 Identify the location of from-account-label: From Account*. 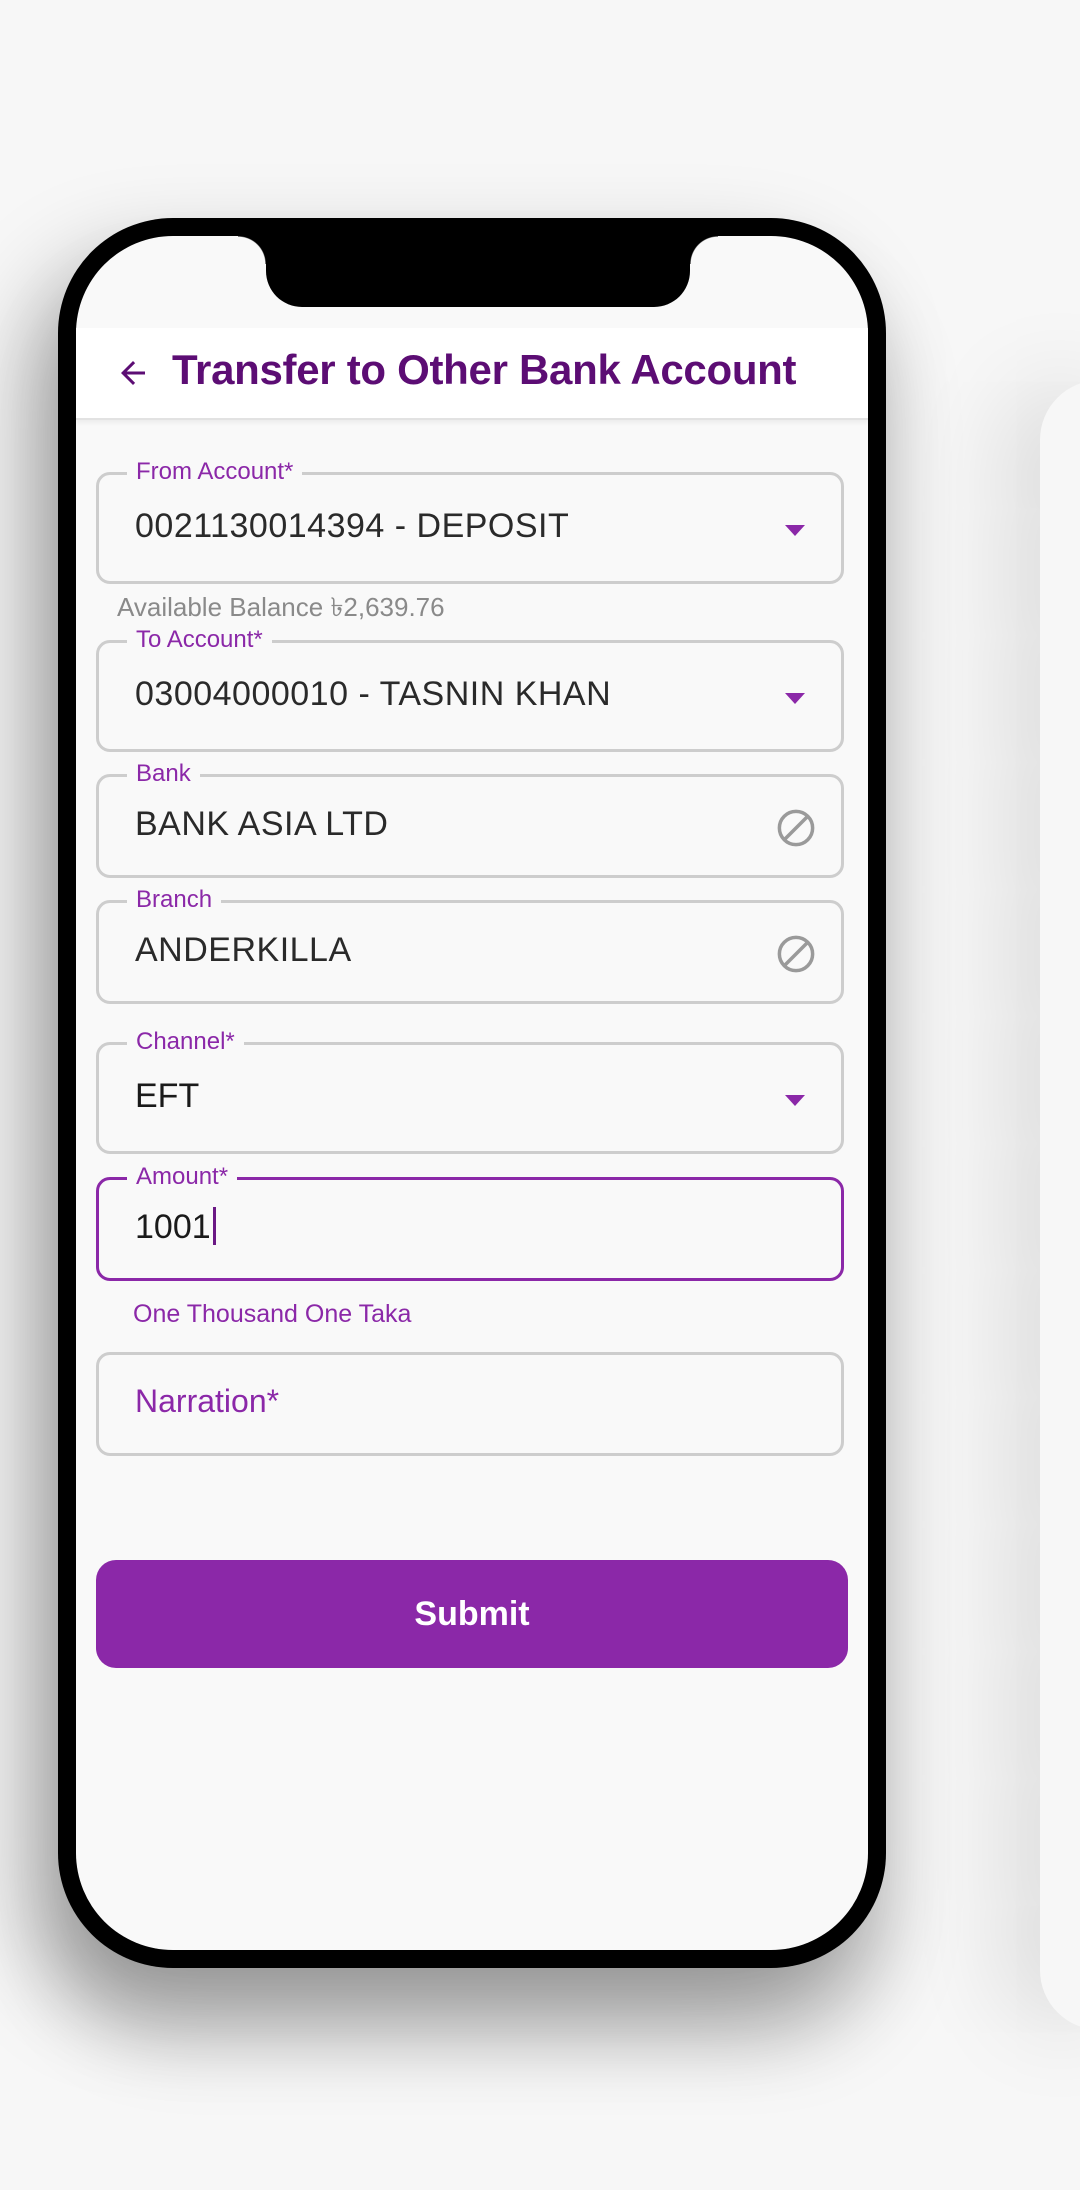
(215, 472).